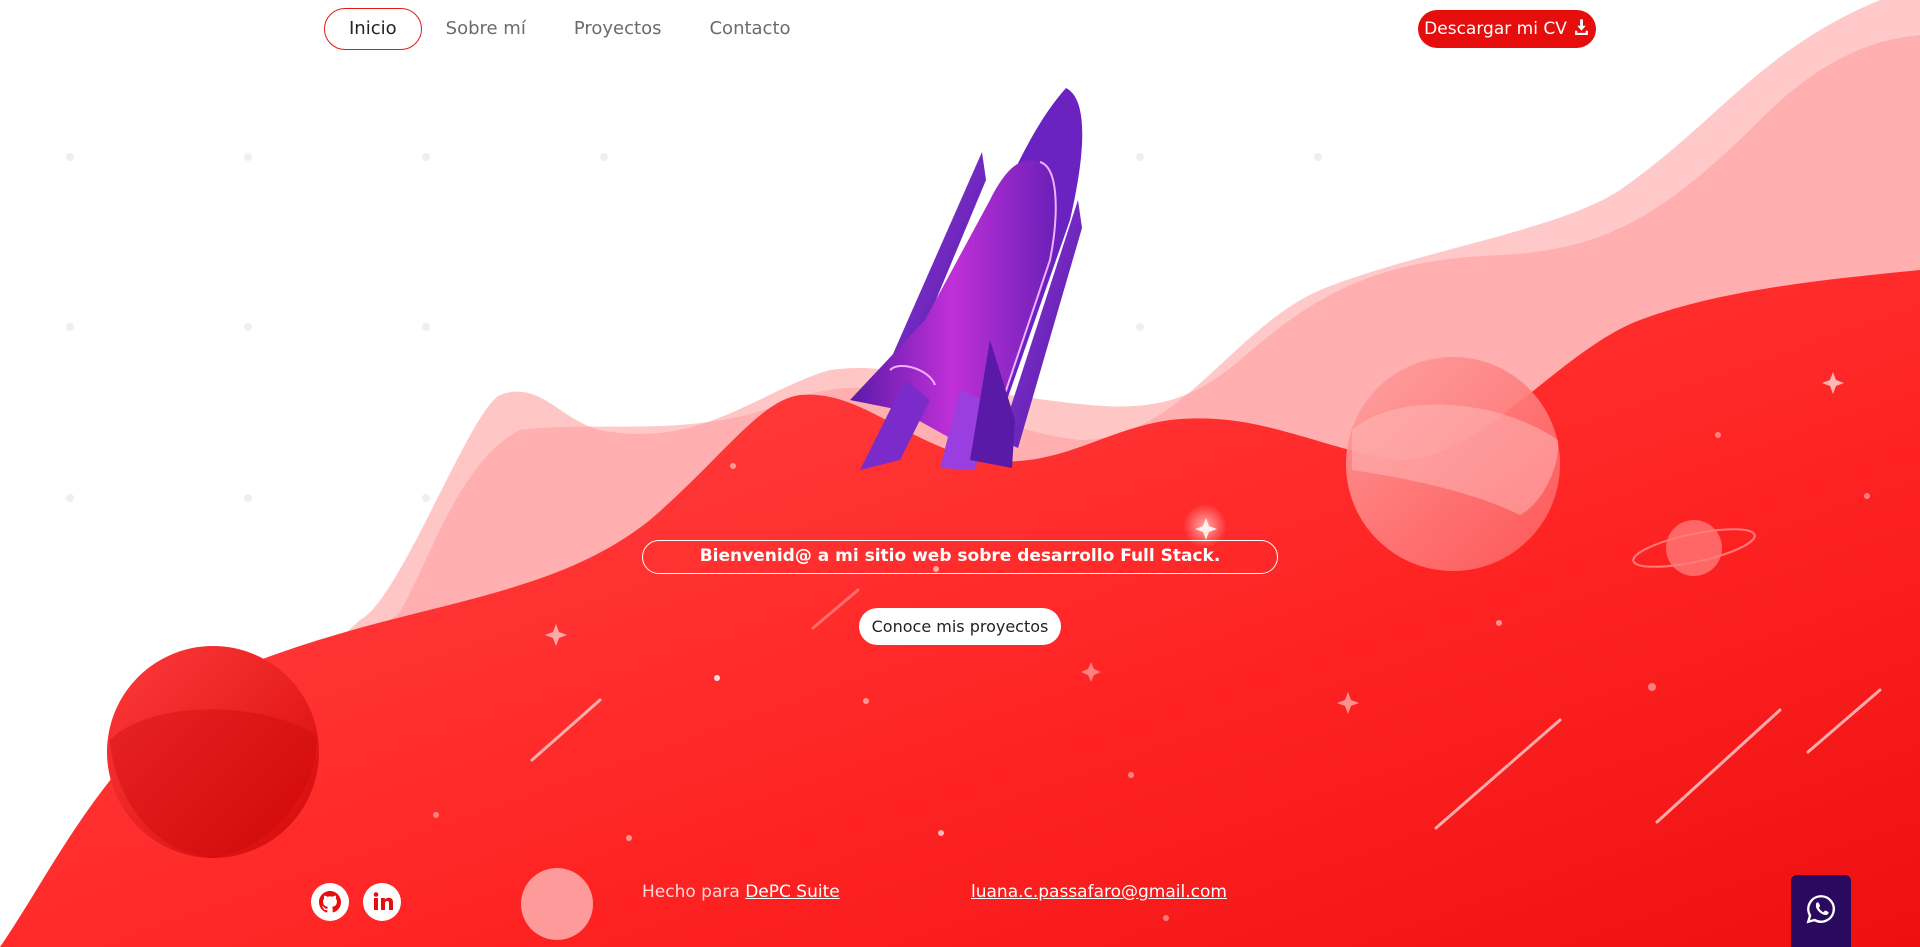 The width and height of the screenshot is (1920, 947). I want to click on footer-made-for: Hecho para, so click(691, 892).